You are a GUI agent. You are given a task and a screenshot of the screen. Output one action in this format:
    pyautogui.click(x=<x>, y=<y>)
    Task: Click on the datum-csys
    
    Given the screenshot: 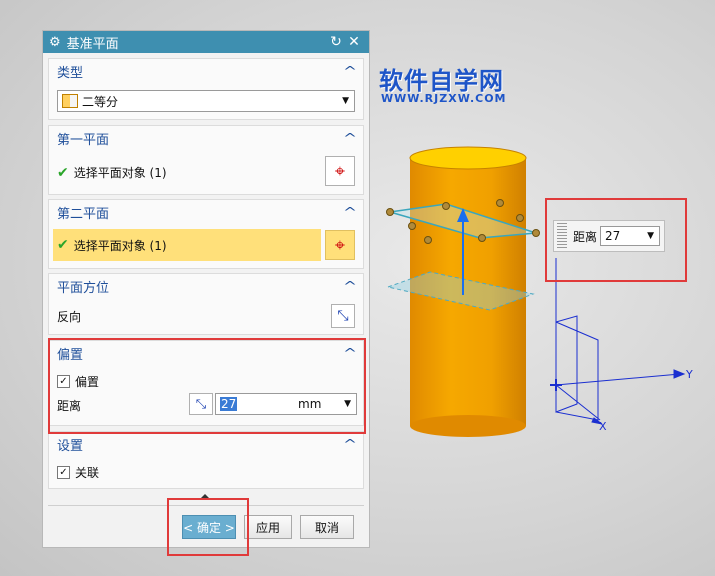 What is the action you would take?
    pyautogui.click(x=618, y=341)
    